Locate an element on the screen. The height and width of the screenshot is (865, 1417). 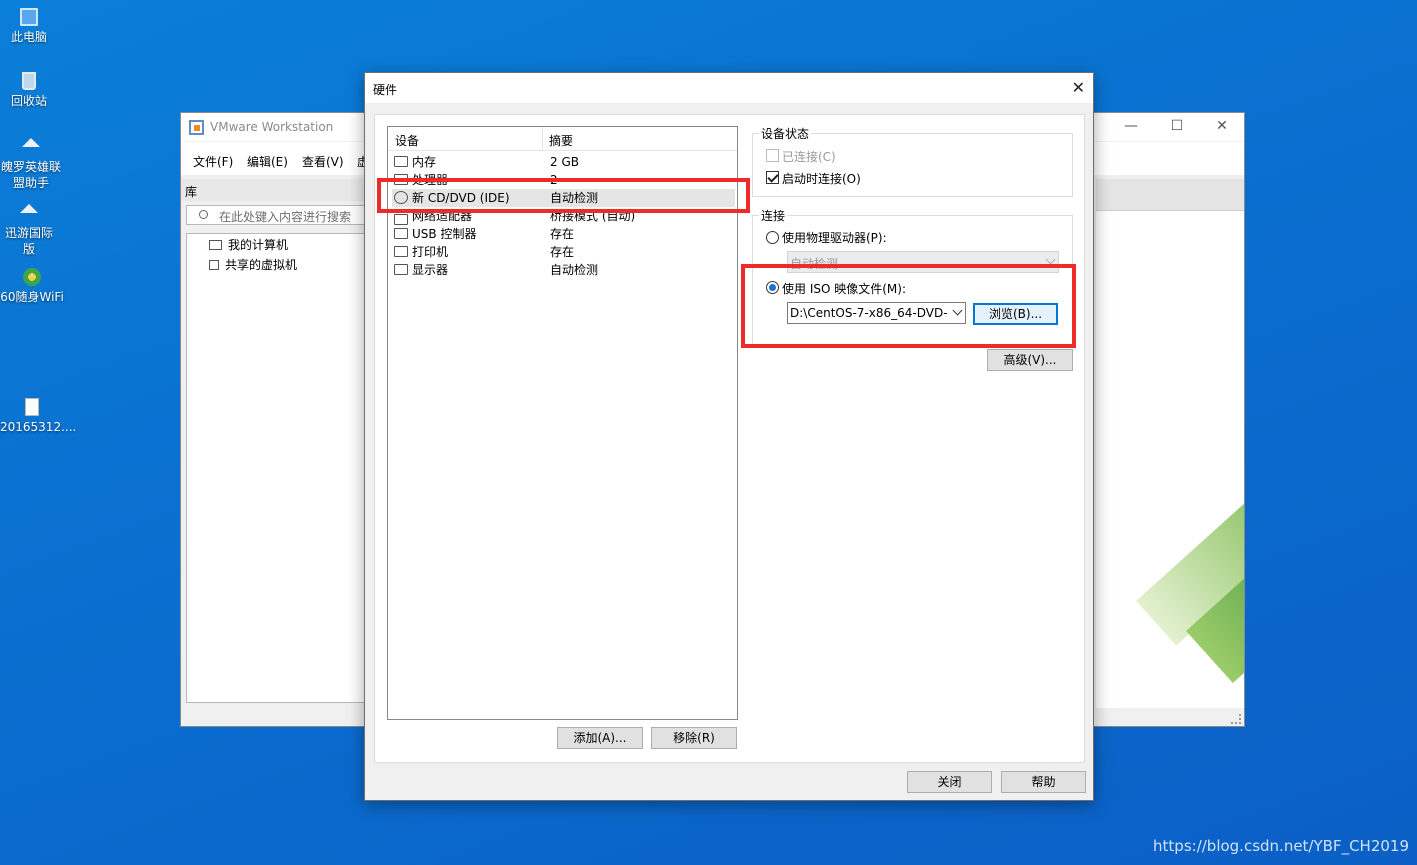
watermark-text: https://blog.csdn.net/YBF_CH2019 is located at coordinates (1281, 846).